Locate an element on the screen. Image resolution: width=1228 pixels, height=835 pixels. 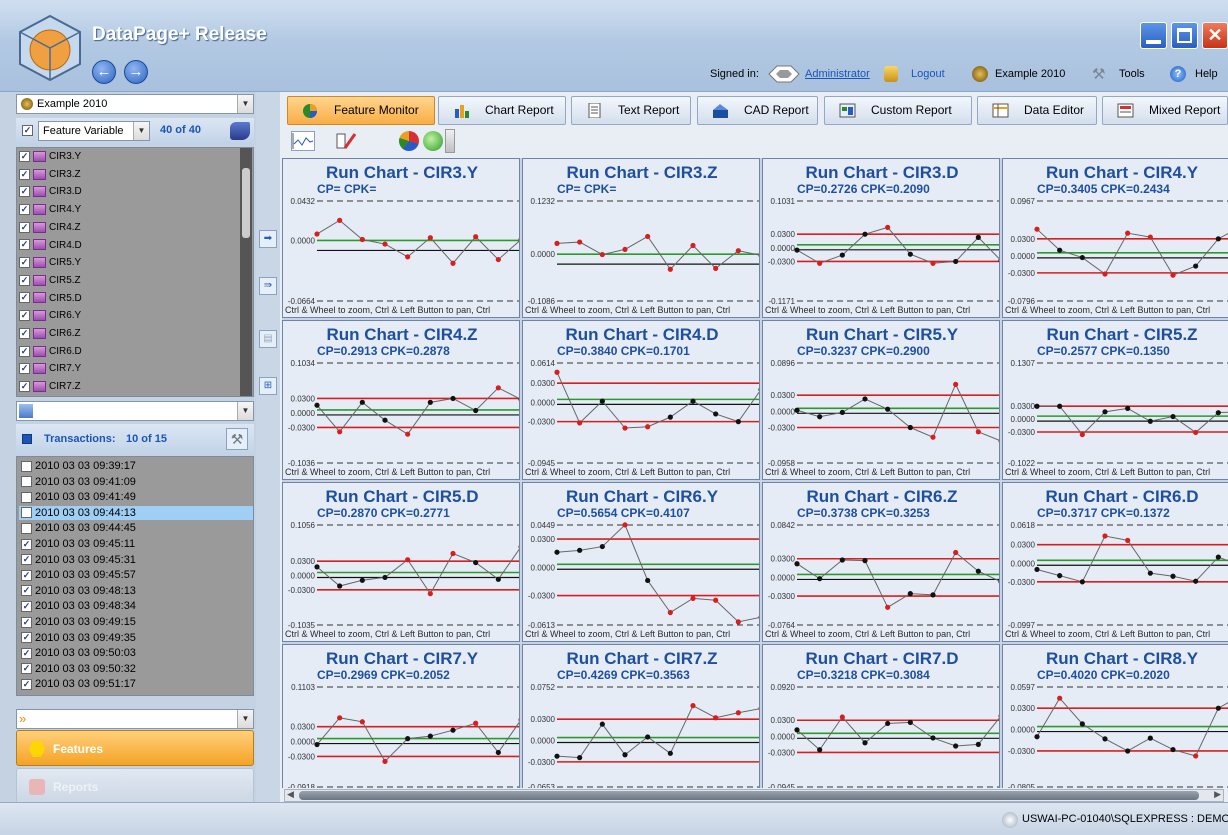
tab-feature-monitor: Feature Monitor is located at coordinates (361, 110).